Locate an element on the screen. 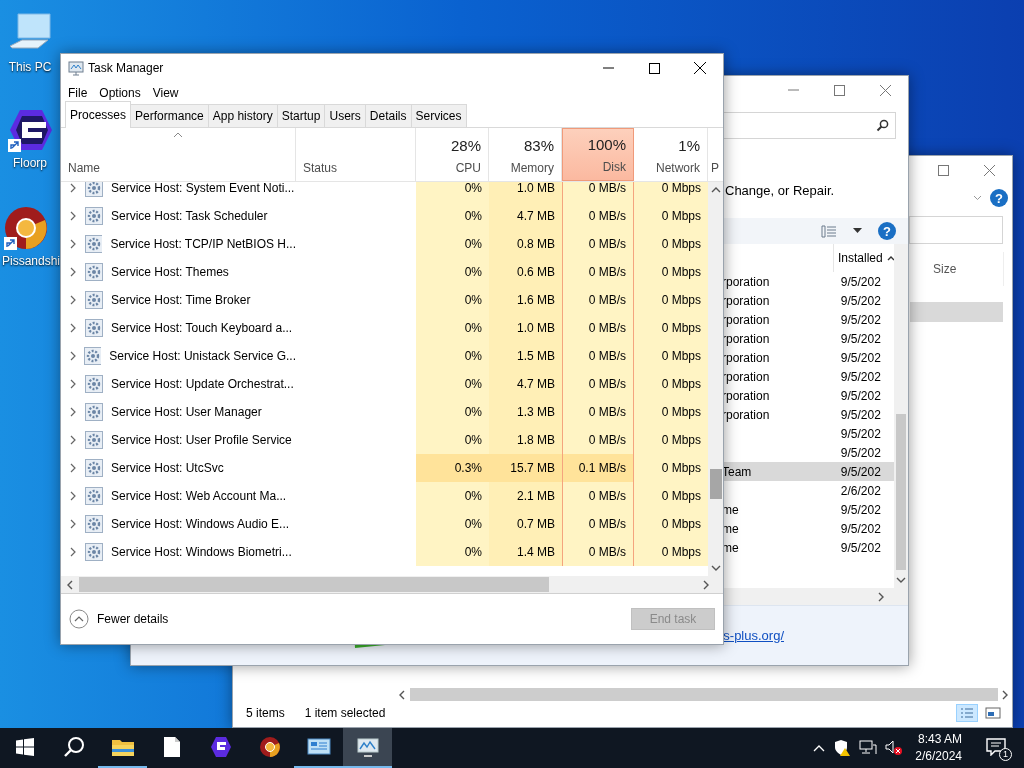  clock-time: 8:43 AM is located at coordinates (939, 739).